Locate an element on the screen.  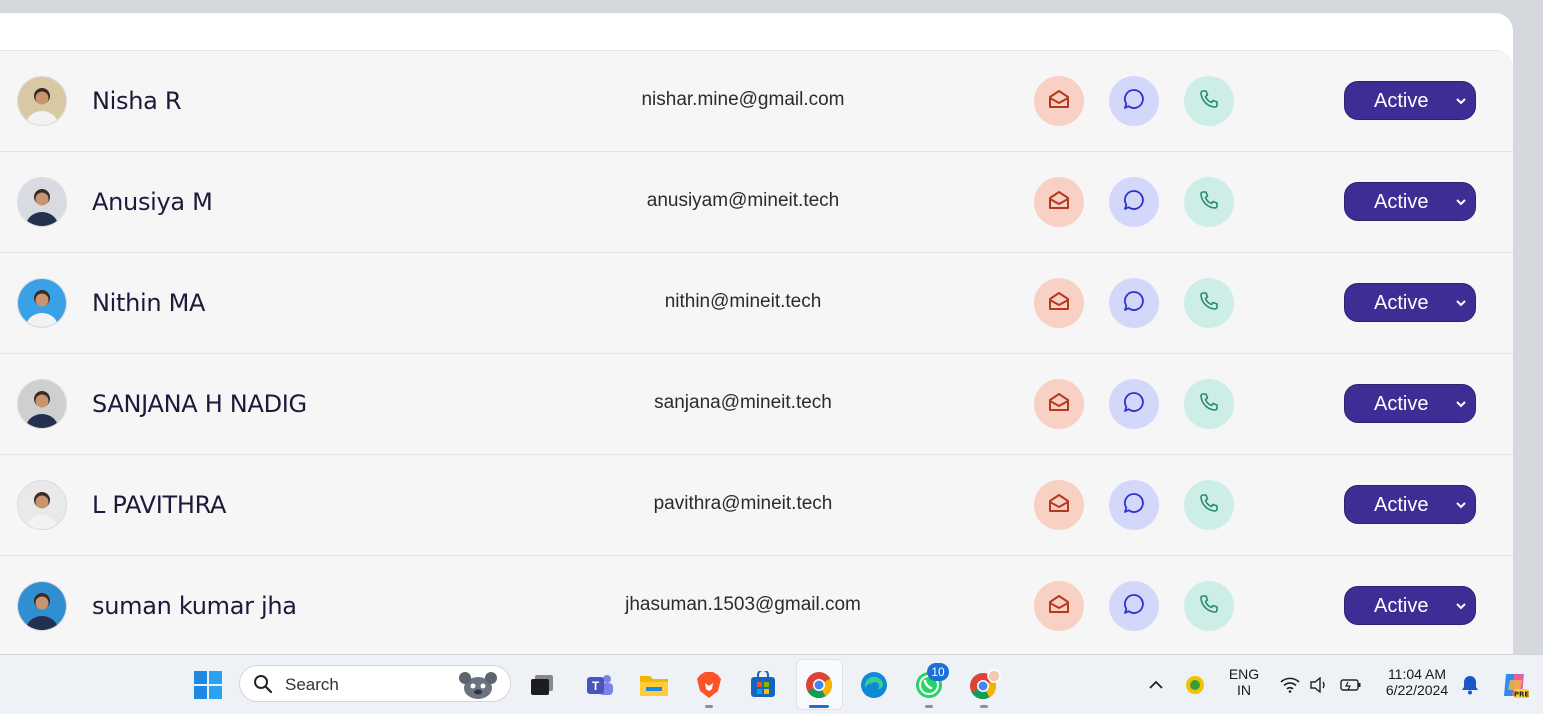
edge-icon is located at coordinates (874, 684).